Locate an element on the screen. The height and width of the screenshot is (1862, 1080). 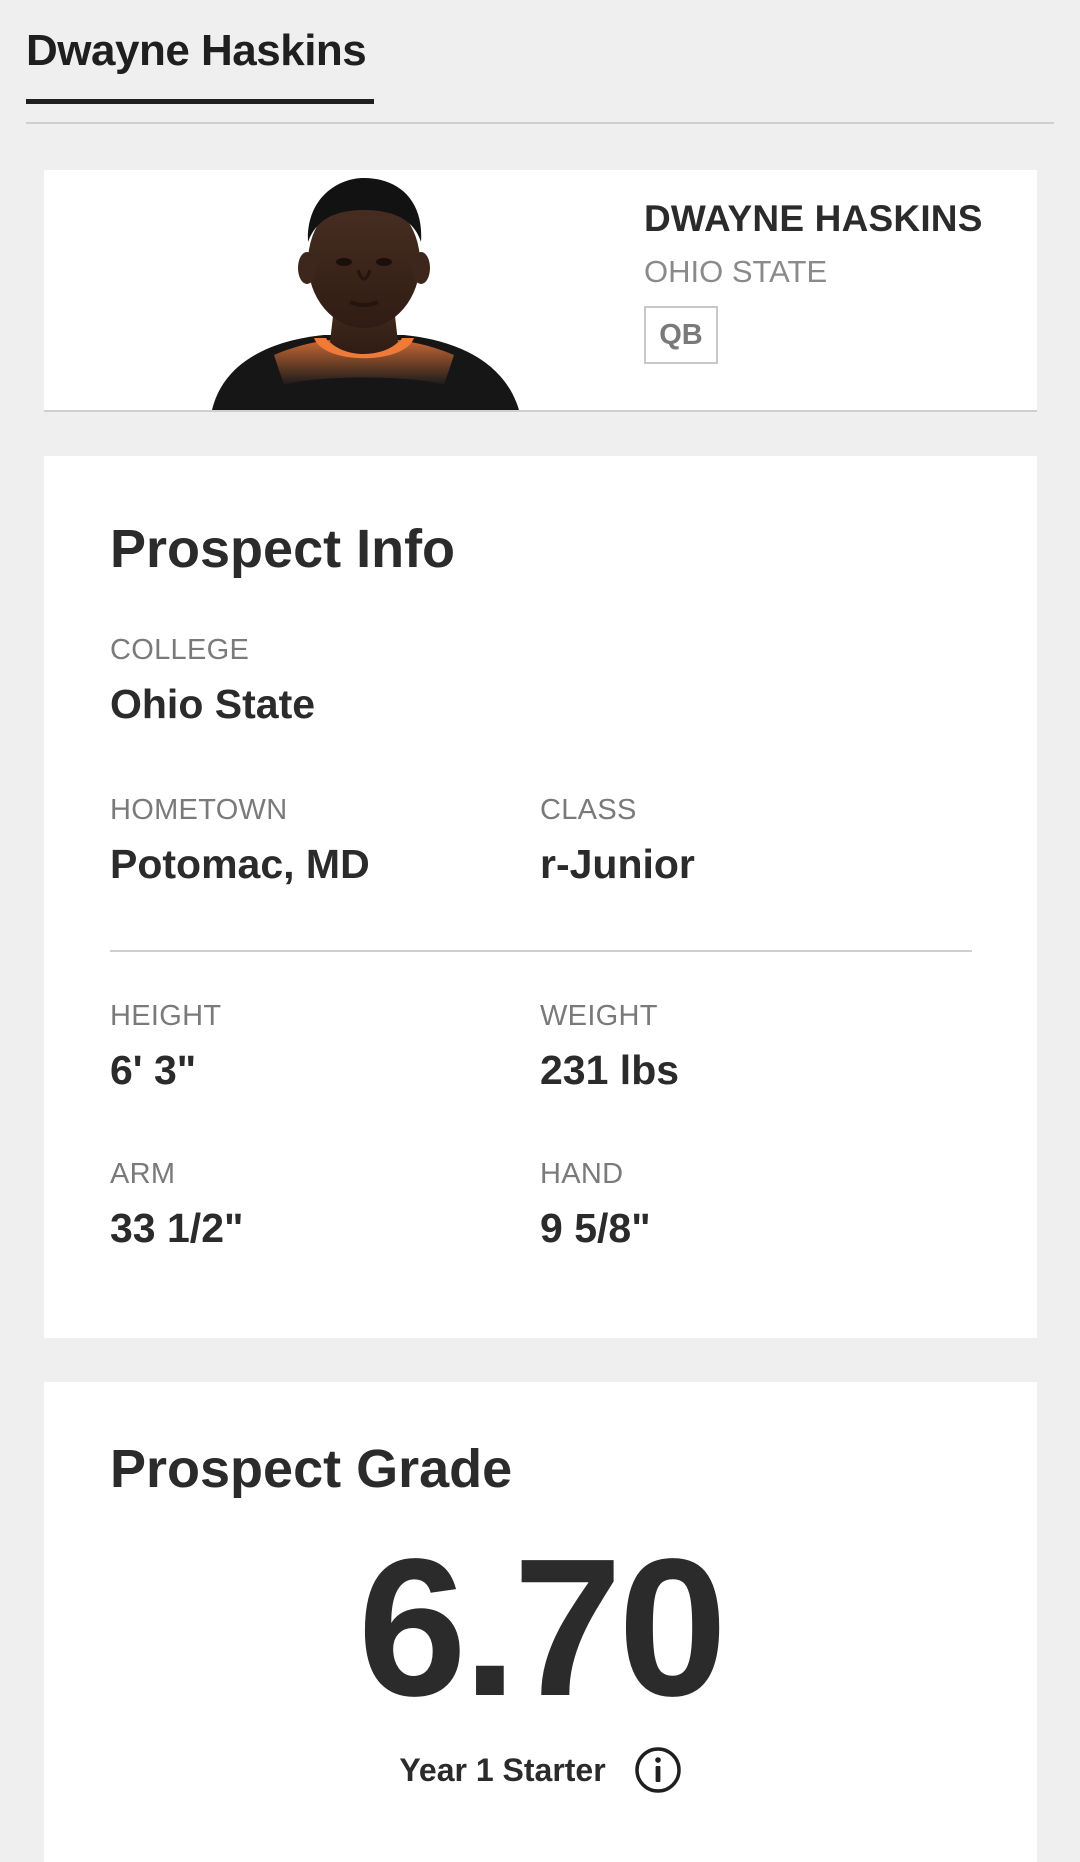
height-field: HEIGHT 6' 3" is located at coordinates (165, 1047).